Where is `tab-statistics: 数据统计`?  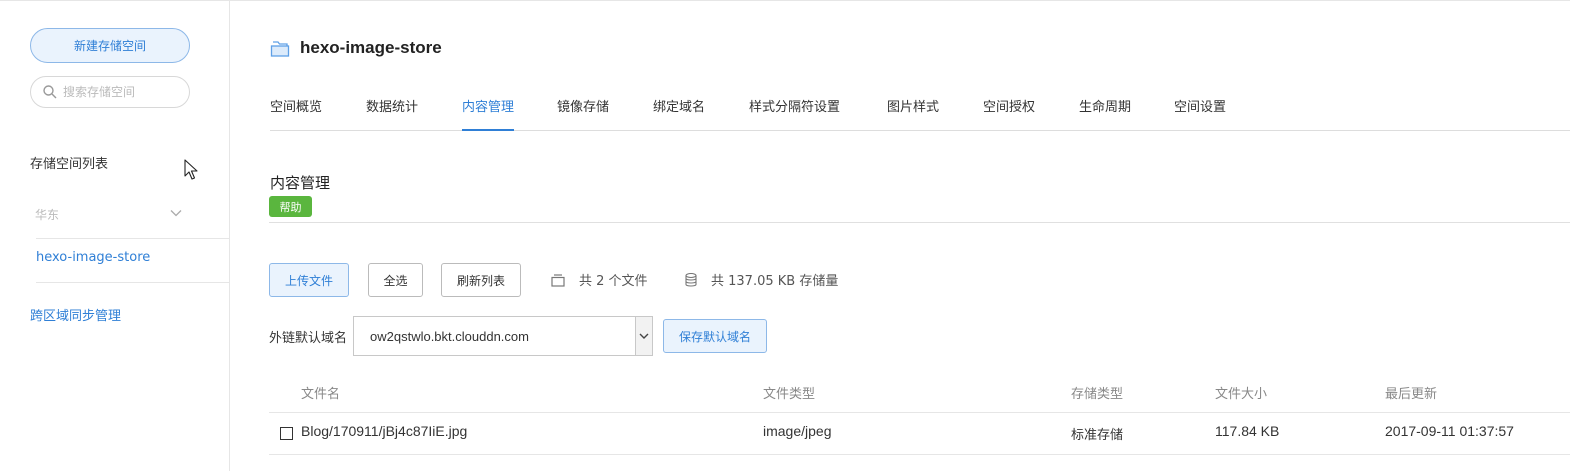
tab-statistics: 数据统计 is located at coordinates (392, 113).